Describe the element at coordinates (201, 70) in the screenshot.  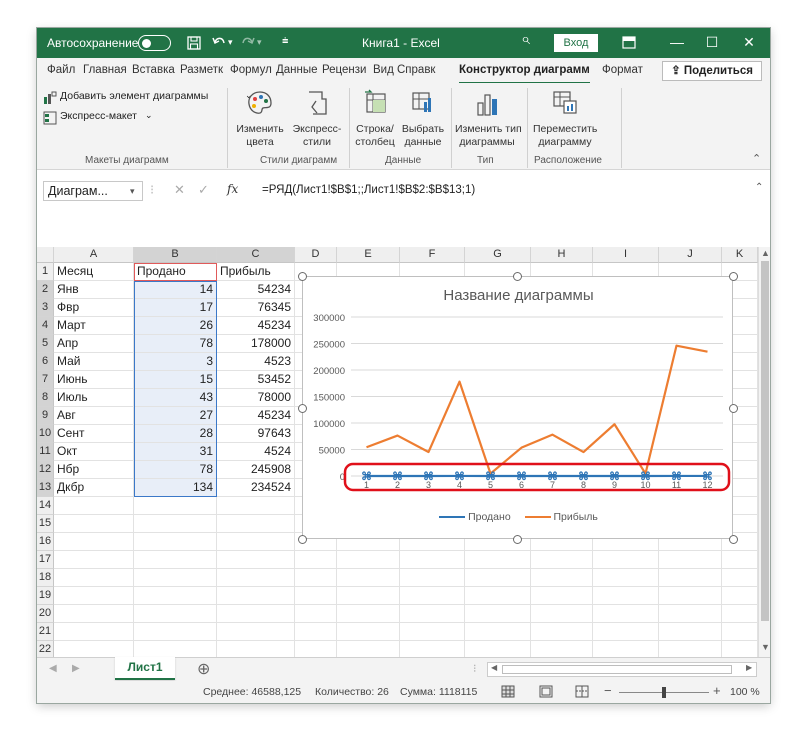
I see `tab-page-layout: Разметк` at that location.